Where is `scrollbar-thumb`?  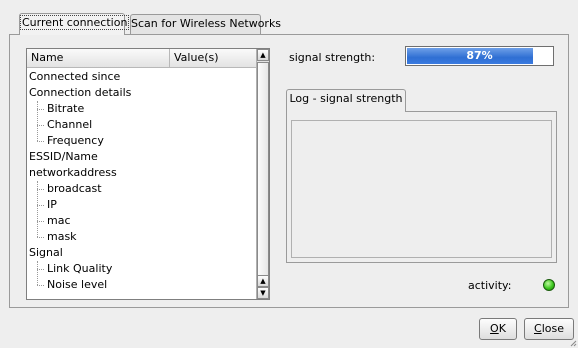
scrollbar-thumb is located at coordinates (263, 170).